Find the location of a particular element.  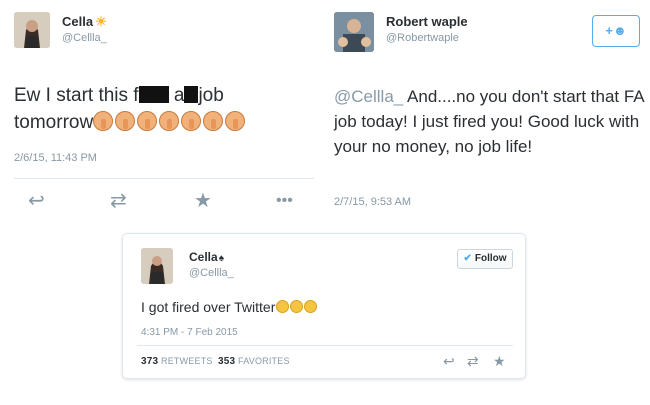

favorites-label: FAVORITES is located at coordinates (264, 361).